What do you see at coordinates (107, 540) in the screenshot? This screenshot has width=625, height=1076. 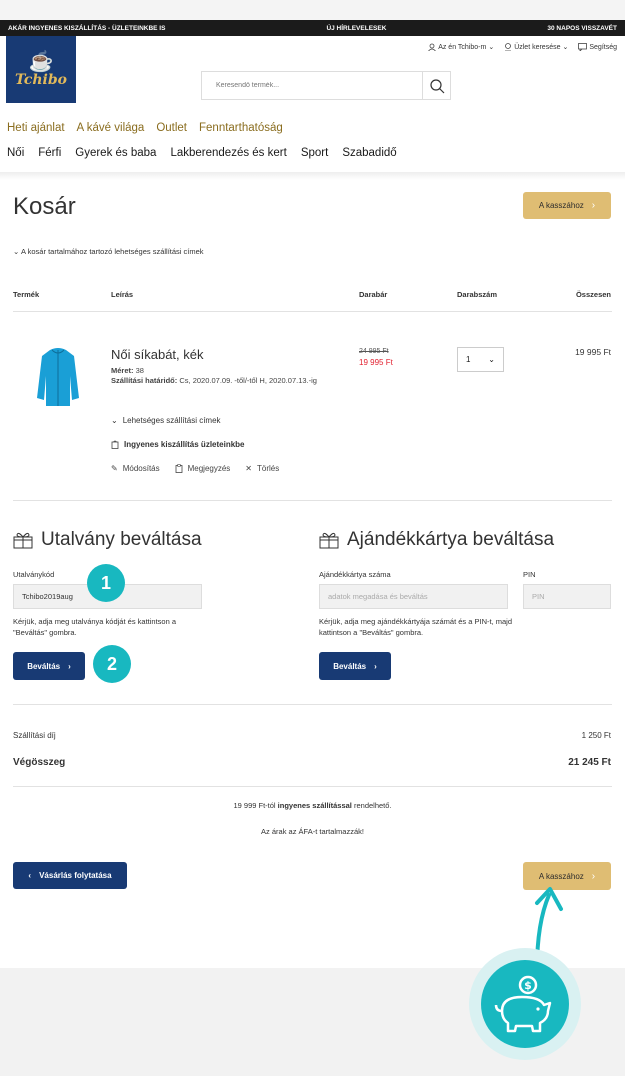 I see `voucher-title: Utalvány beváltása` at bounding box center [107, 540].